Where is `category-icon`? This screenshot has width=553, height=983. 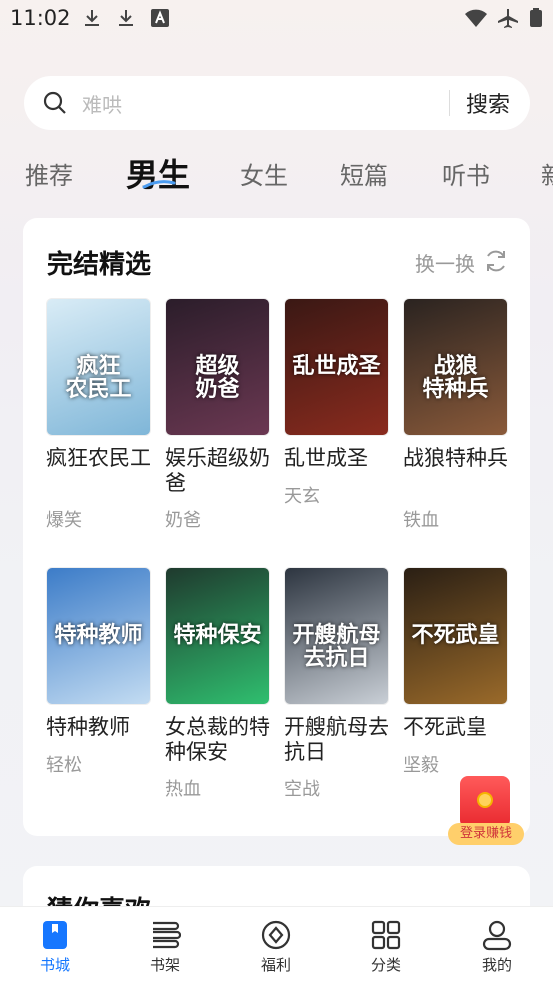 category-icon is located at coordinates (386, 935).